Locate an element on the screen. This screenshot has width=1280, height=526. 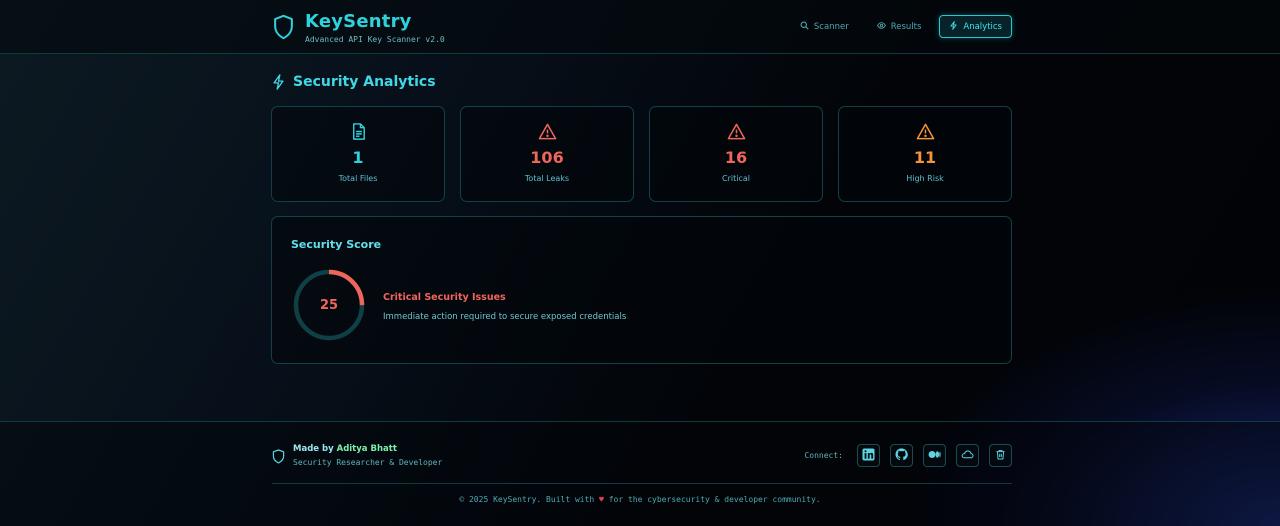
score-title: Security Score is located at coordinates (336, 244).